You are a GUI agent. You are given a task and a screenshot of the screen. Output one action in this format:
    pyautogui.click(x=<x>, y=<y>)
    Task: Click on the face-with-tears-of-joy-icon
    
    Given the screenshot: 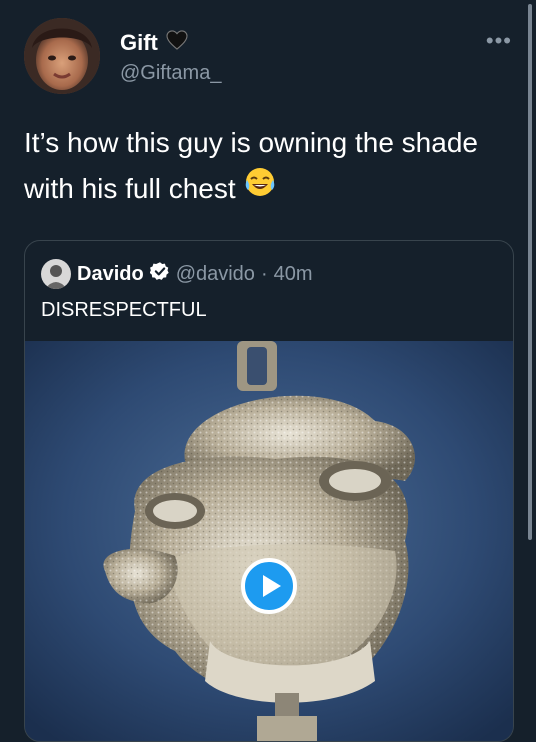 What is the action you would take?
    pyautogui.click(x=260, y=189)
    